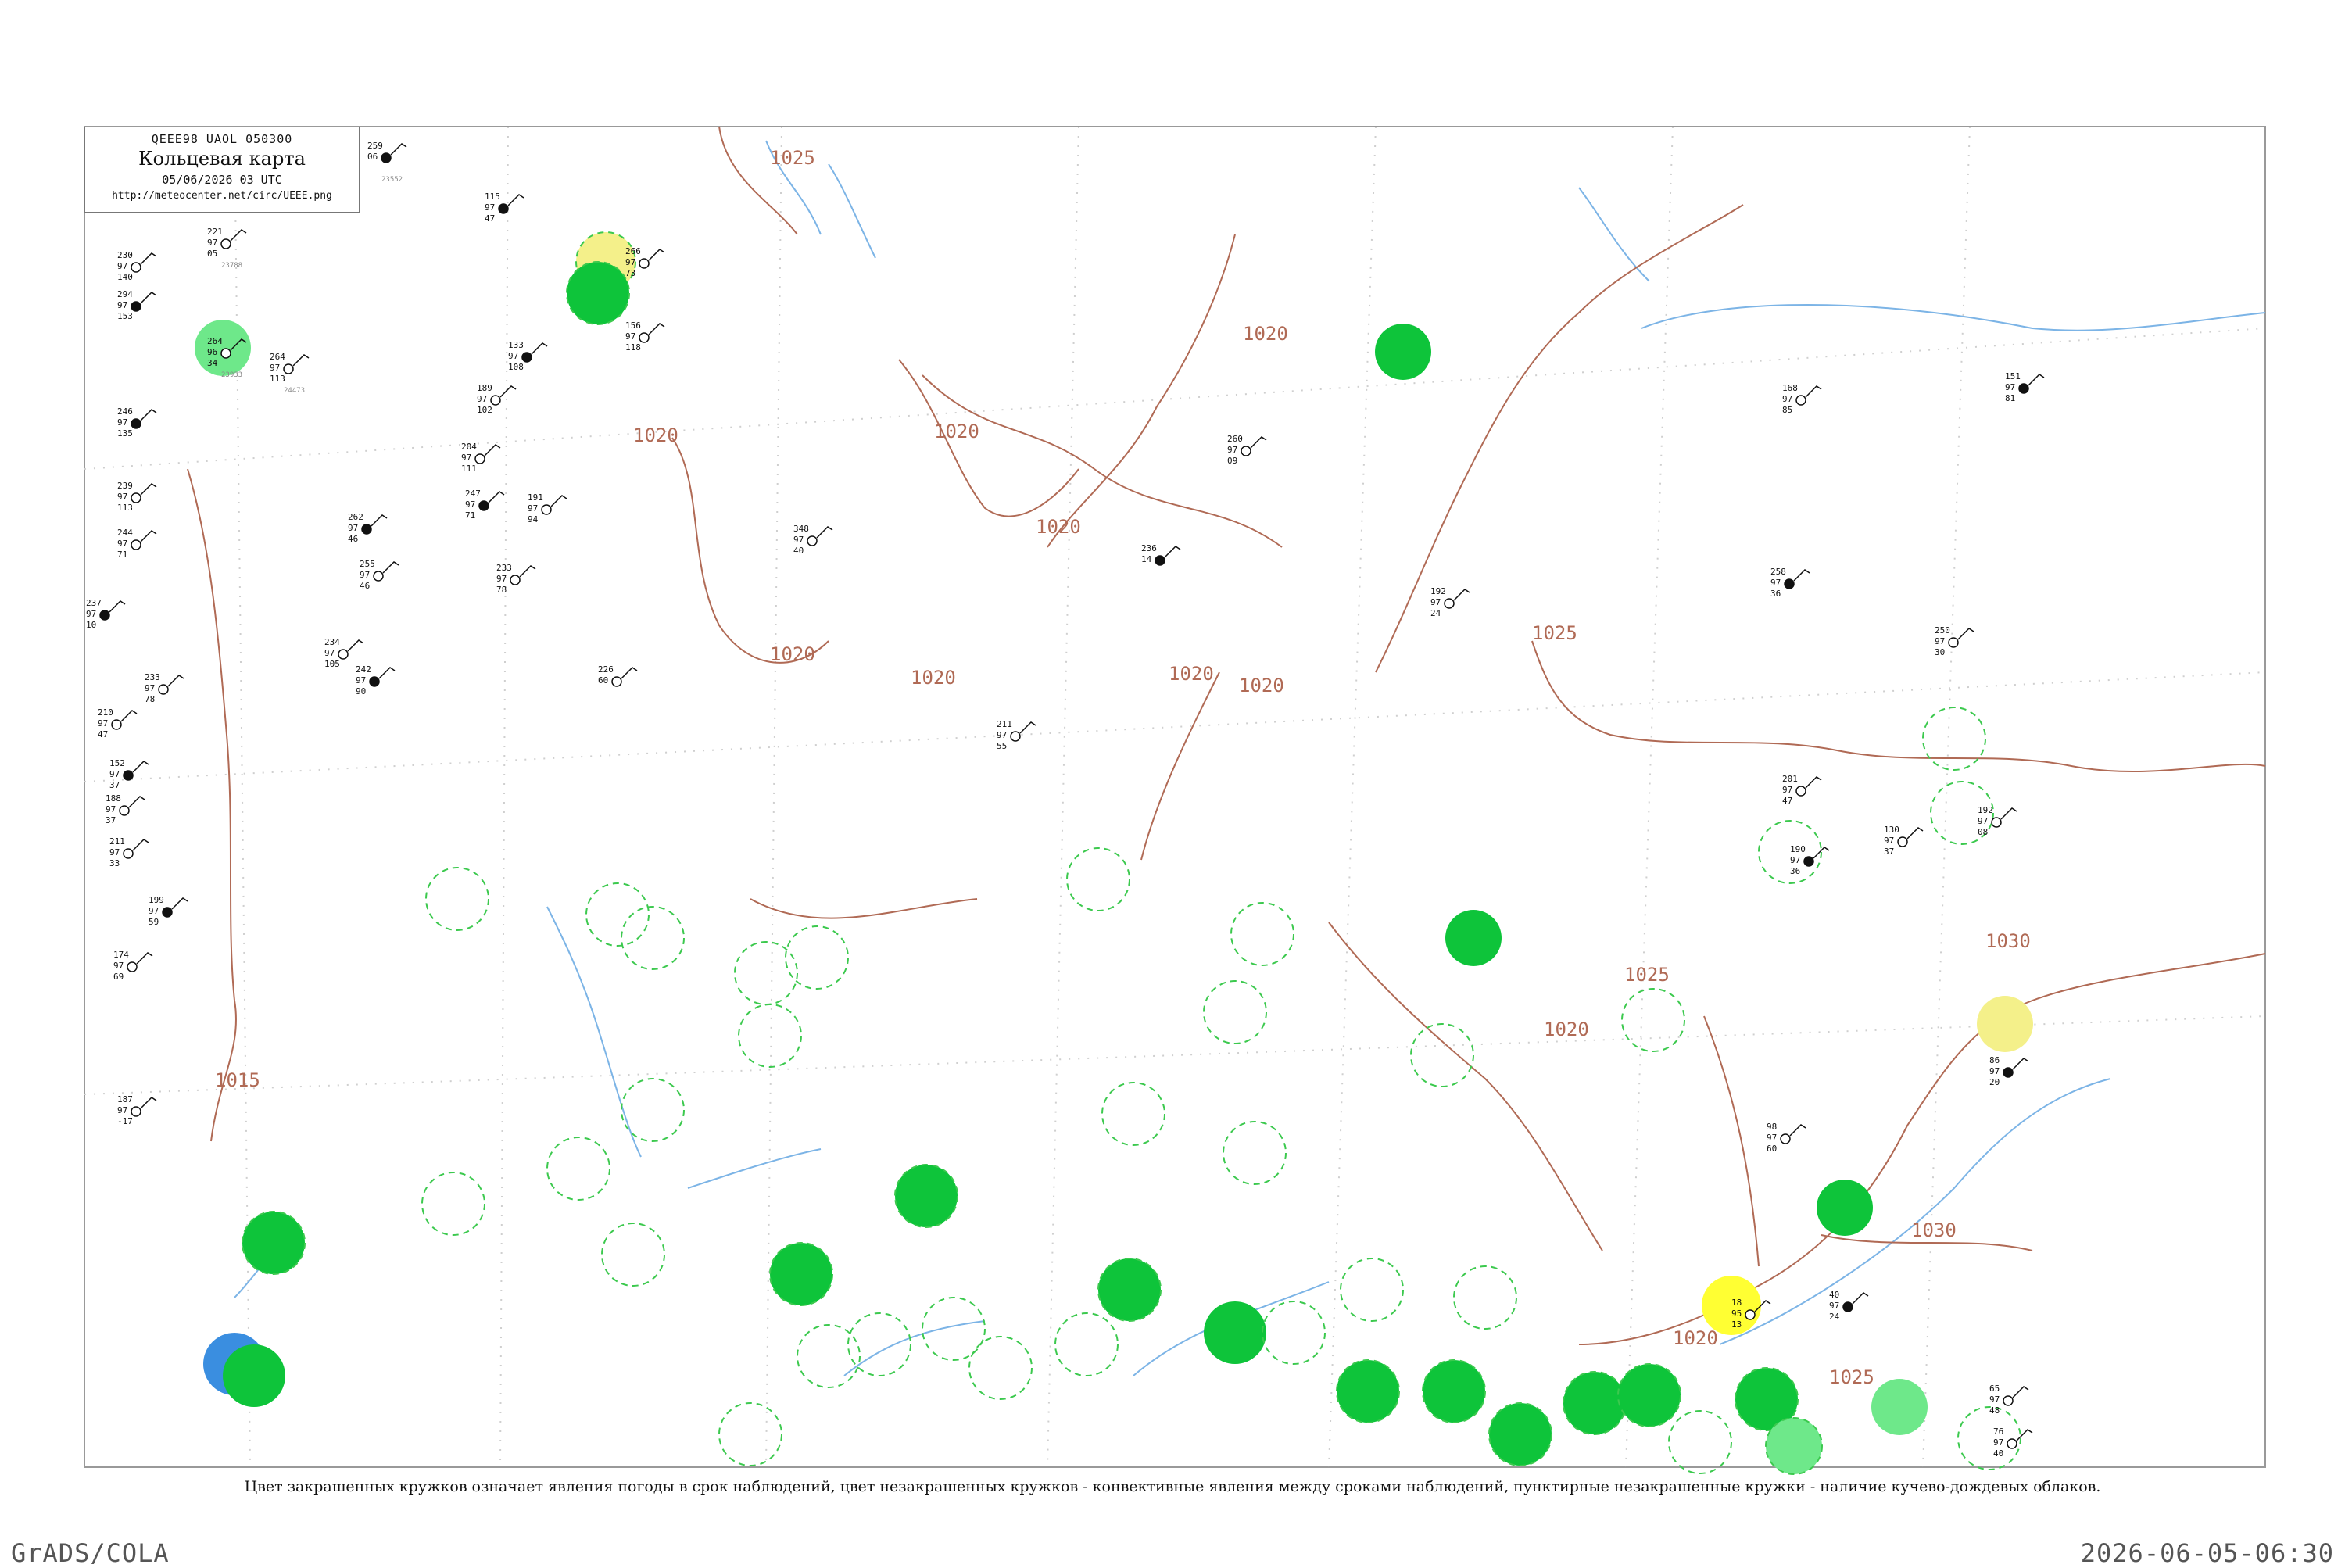  What do you see at coordinates (516, 367) in the screenshot?
I see `station-pressure: 108` at bounding box center [516, 367].